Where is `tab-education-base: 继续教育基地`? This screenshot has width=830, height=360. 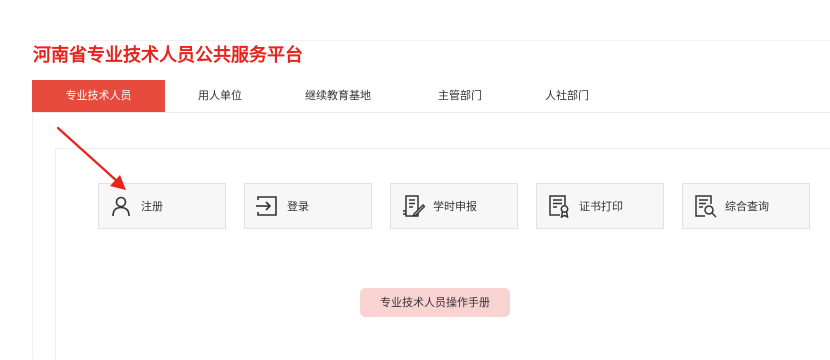
tab-education-base: 继续教育基地 is located at coordinates (338, 96).